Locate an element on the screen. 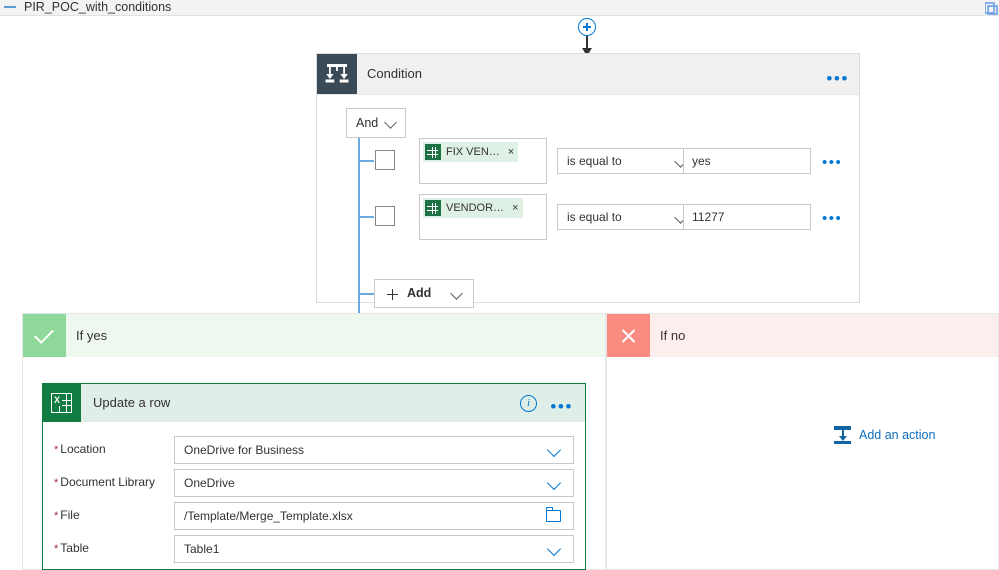  field-label-document-library: * Document Library is located at coordinates (104, 482).